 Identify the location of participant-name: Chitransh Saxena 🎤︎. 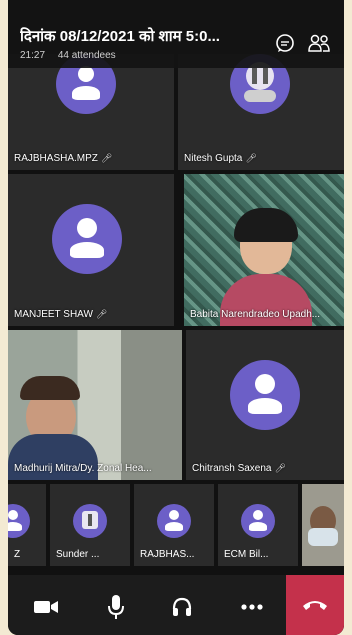
(239, 468).